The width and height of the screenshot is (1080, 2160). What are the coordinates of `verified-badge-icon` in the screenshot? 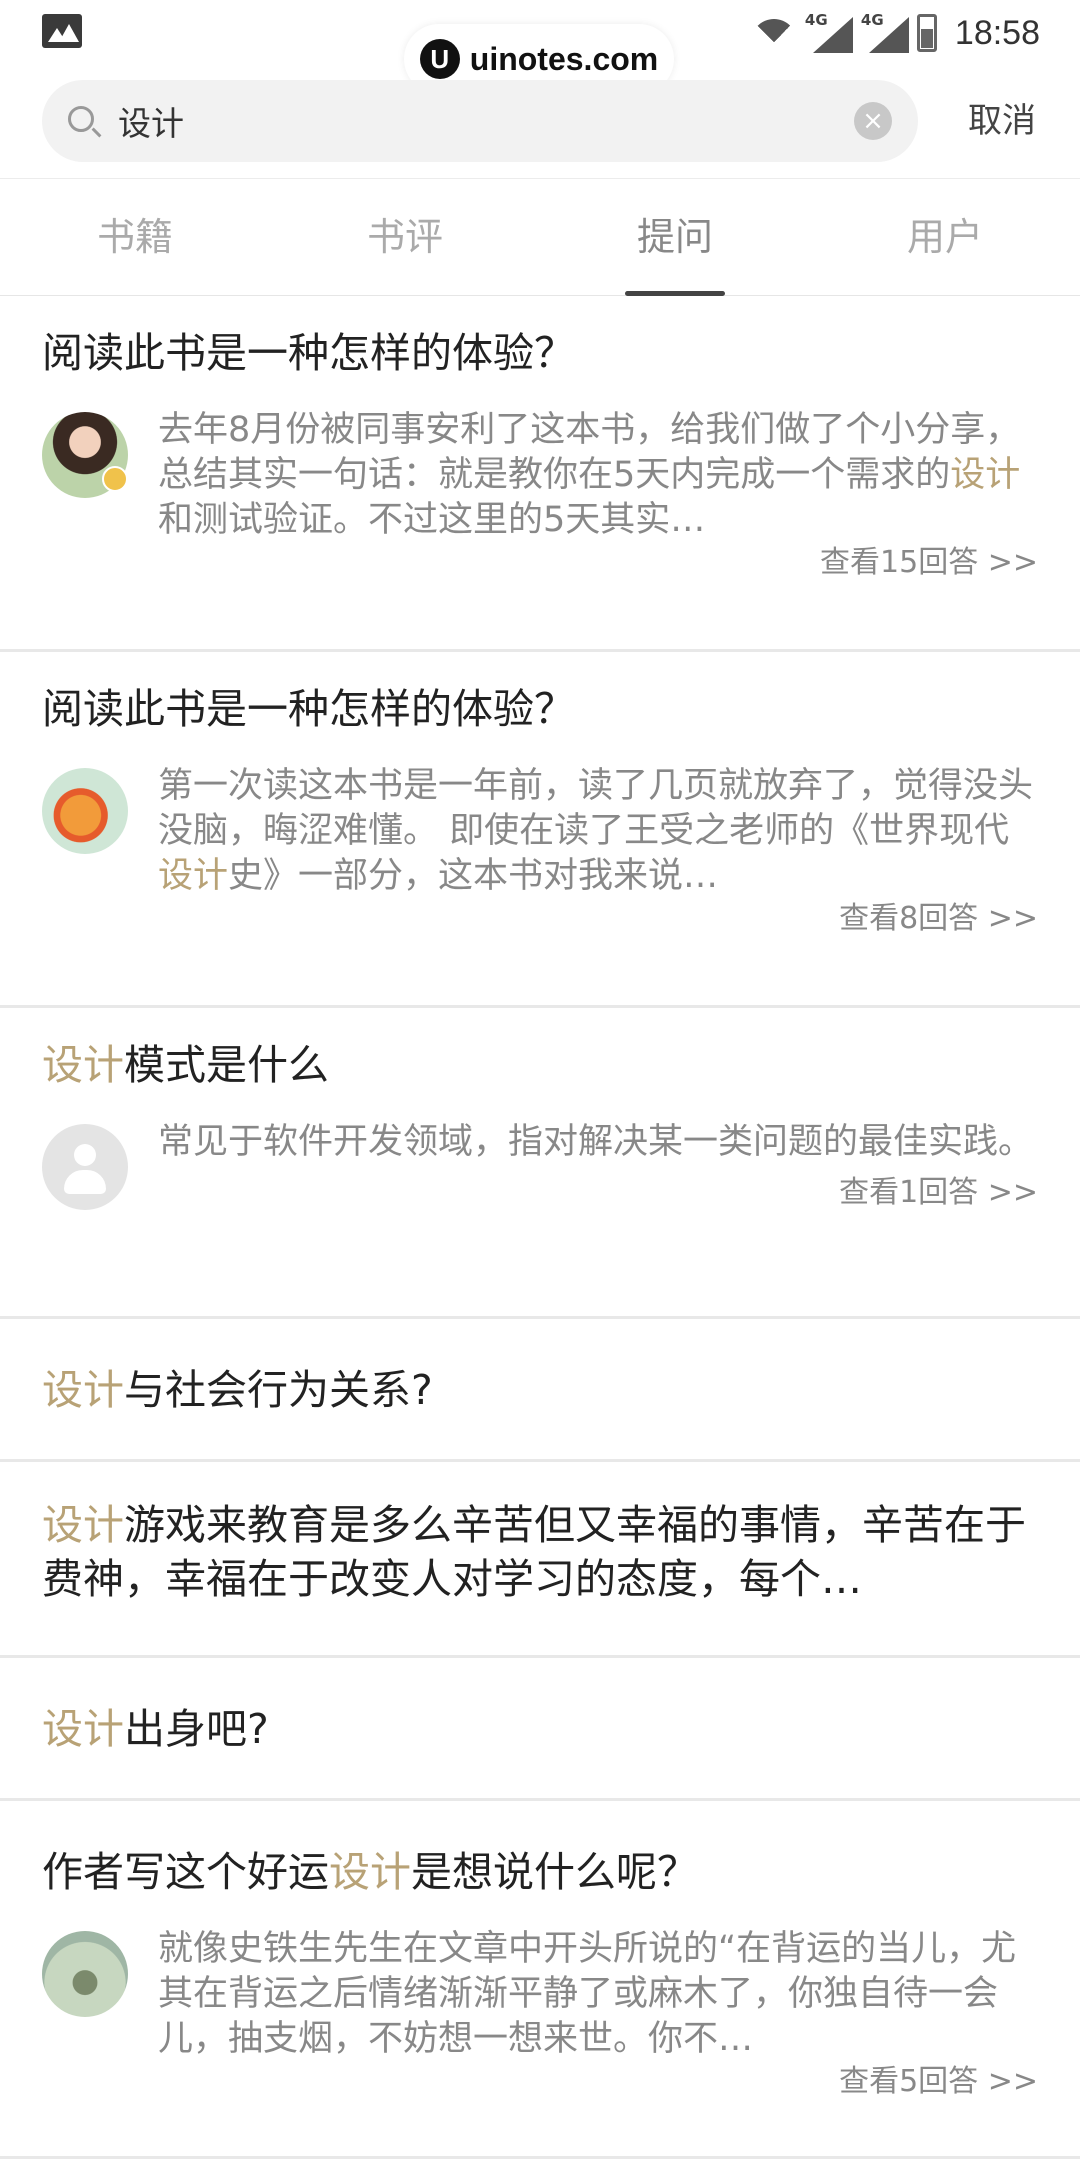 It's located at (115, 479).